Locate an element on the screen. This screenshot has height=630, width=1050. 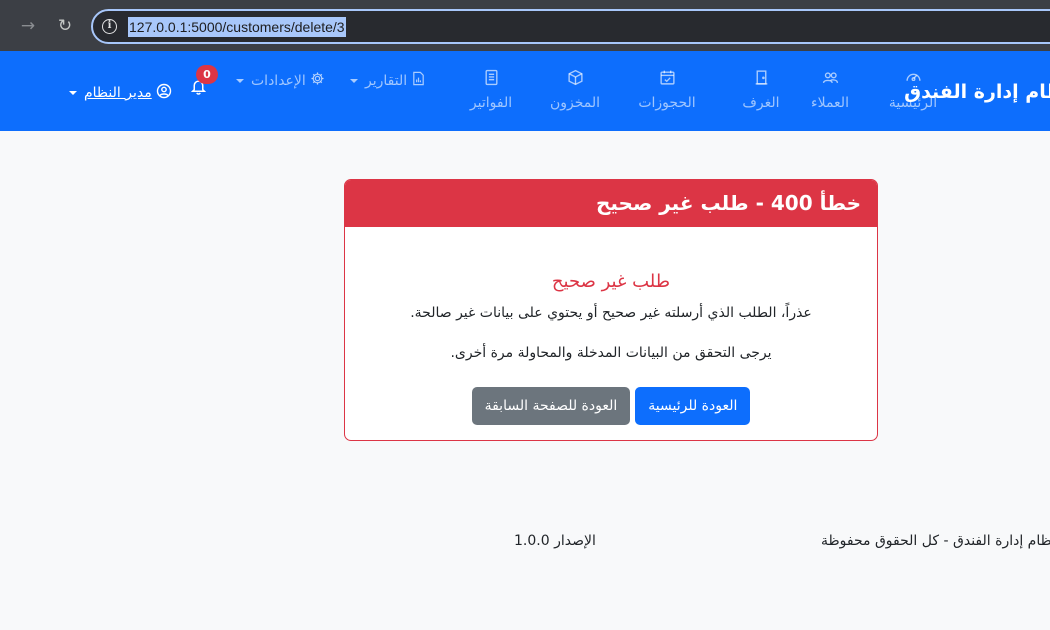
error-card-header: خطأ 400 - طلب غير صحيح is located at coordinates (611, 203).